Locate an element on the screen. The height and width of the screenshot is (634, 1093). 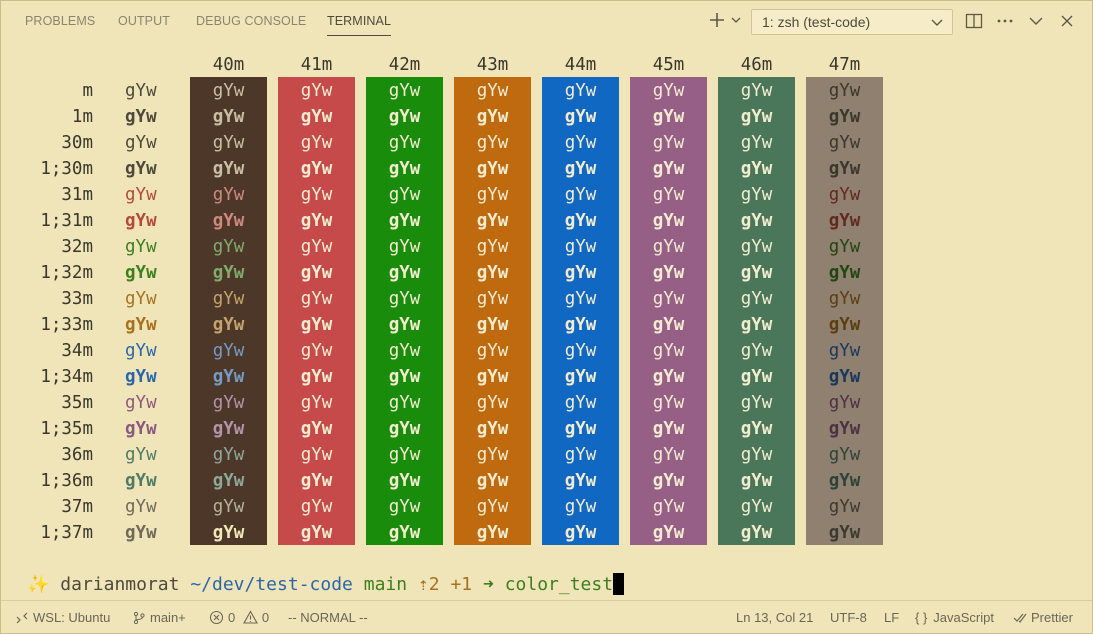
problems-indicator: 0 0 is located at coordinates (239, 618).